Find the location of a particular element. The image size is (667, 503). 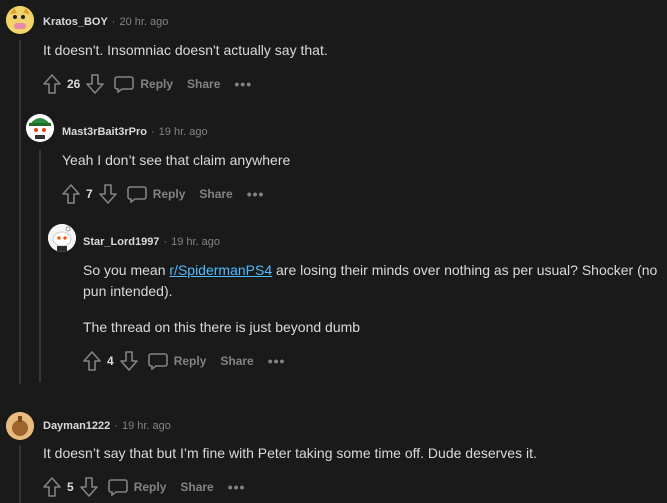

vote-count: 4 is located at coordinates (110, 361).